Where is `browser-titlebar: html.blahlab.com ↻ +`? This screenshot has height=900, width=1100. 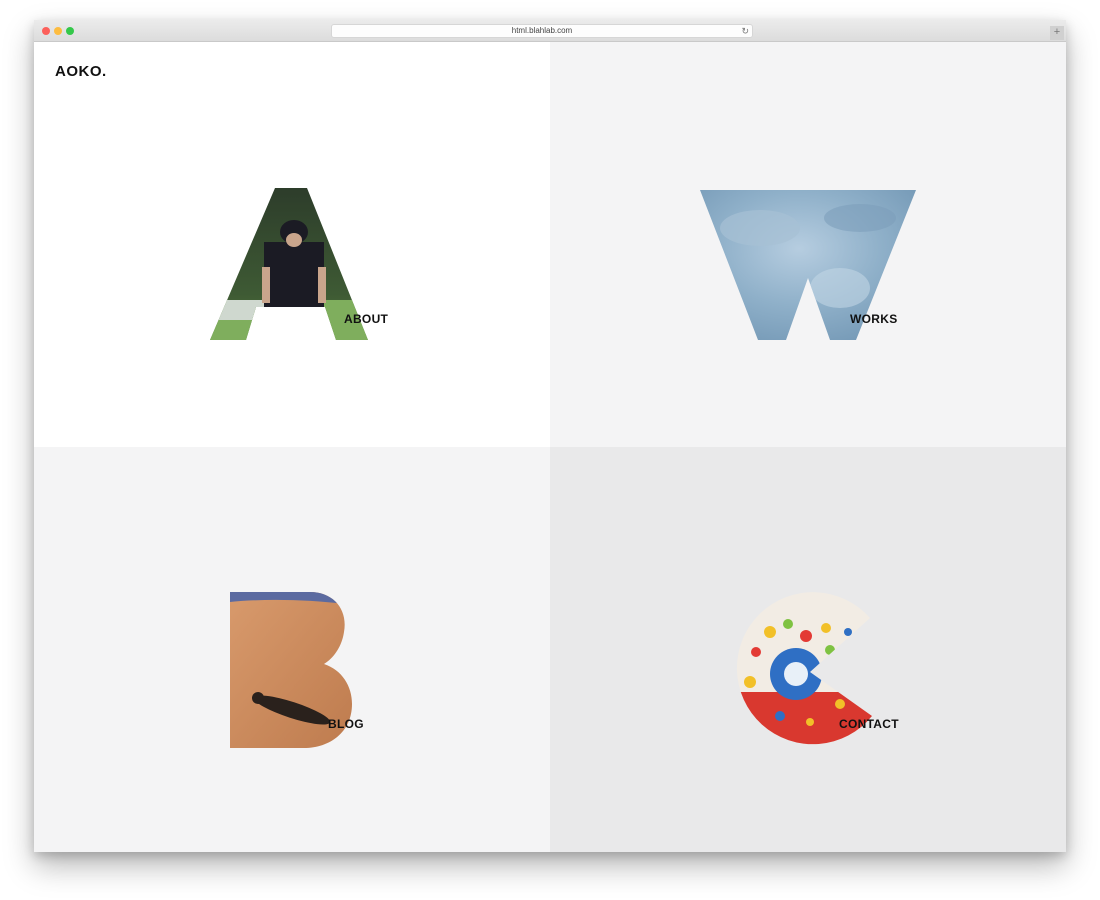
browser-titlebar: html.blahlab.com ↻ + is located at coordinates (550, 31).